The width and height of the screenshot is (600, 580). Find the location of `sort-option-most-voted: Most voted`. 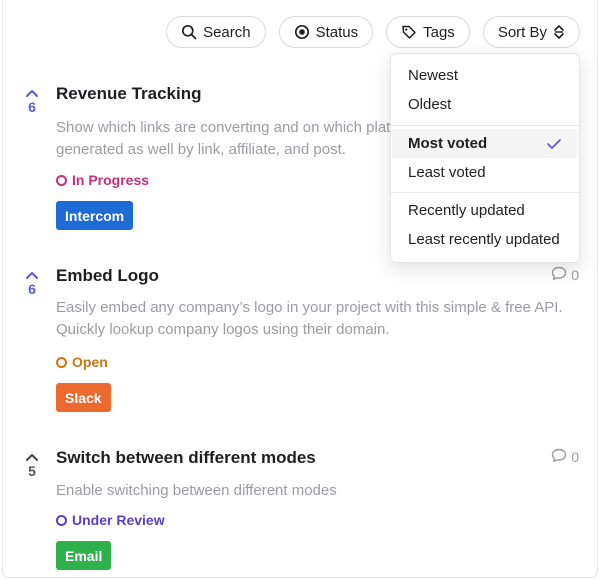

sort-option-most-voted: Most voted is located at coordinates (485, 143).